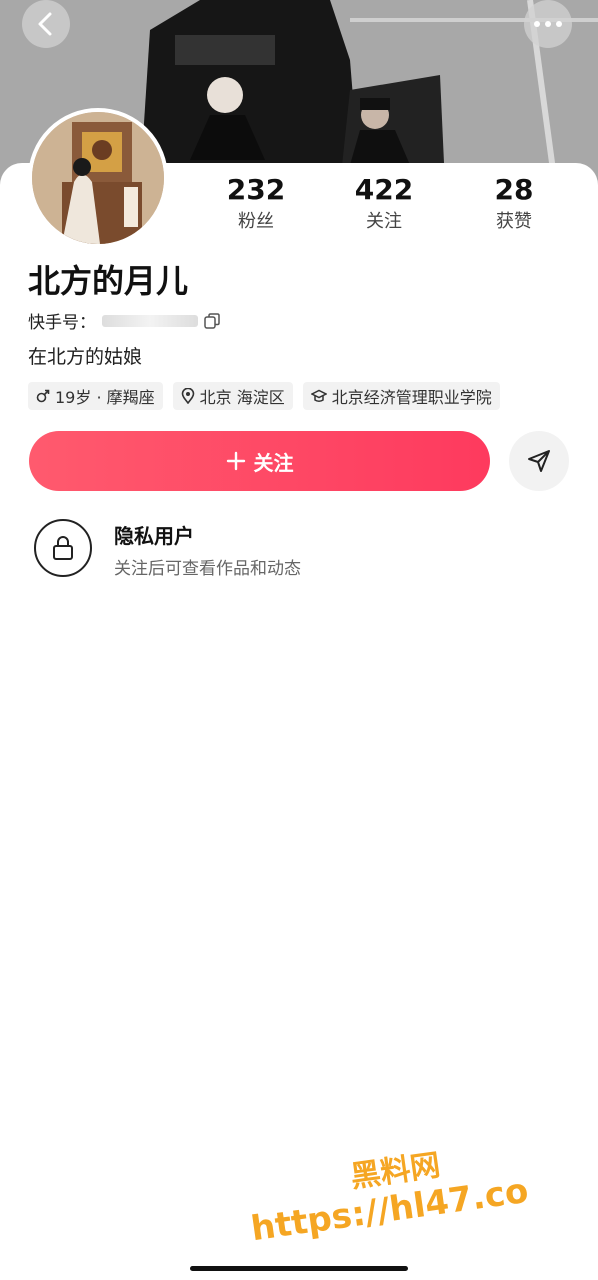 The width and height of the screenshot is (598, 1280). I want to click on copy-icon, so click(212, 320).